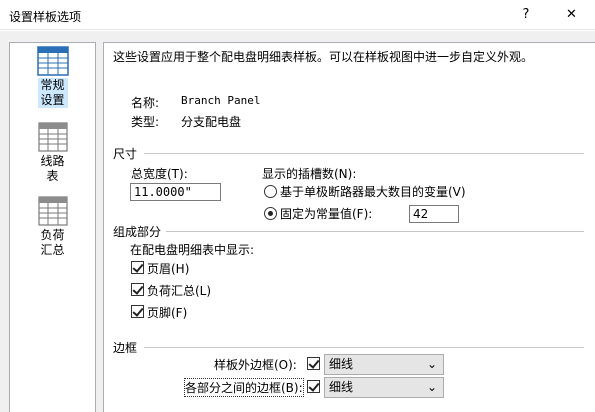 This screenshot has height=412, width=595. I want to click on nav-item-circuit-table: 线路表, so click(52, 153).